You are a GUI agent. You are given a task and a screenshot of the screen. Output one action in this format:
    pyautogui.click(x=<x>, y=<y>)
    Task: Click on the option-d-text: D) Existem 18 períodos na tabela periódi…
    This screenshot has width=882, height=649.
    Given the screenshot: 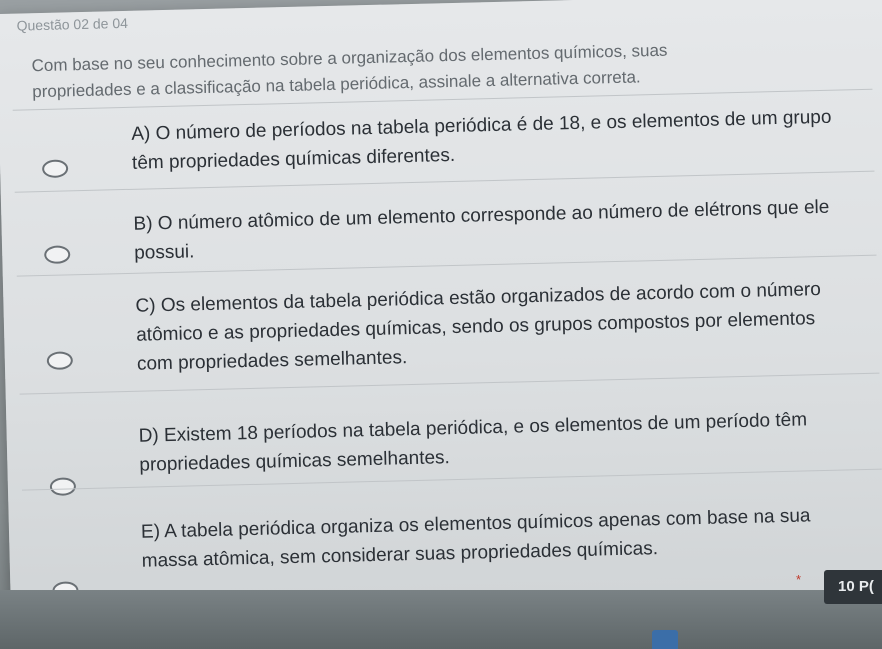 What is the action you would take?
    pyautogui.click(x=473, y=442)
    